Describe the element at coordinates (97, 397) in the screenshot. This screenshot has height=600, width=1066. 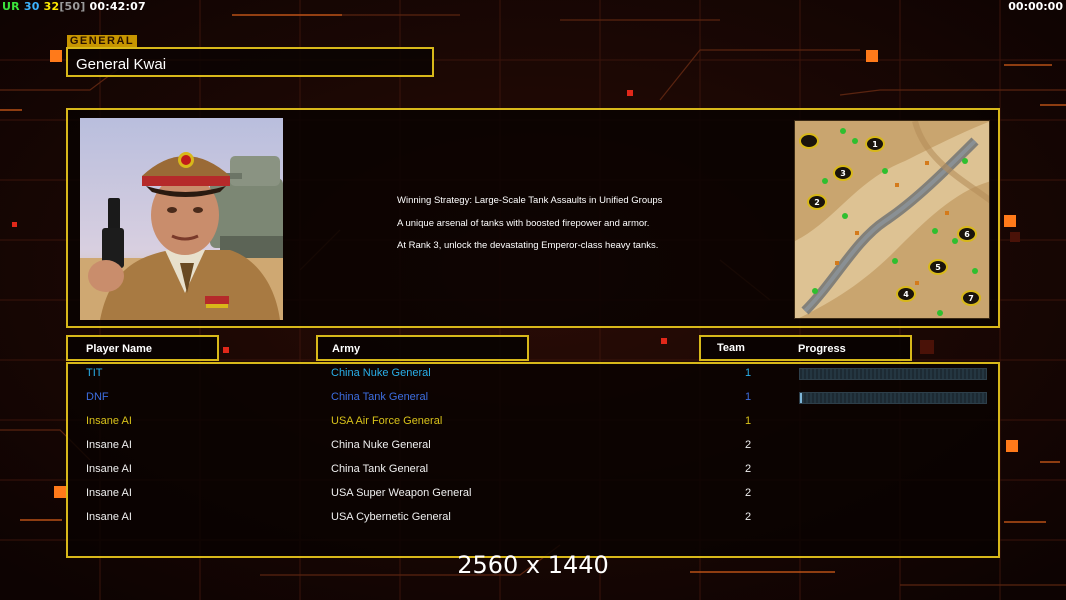
I see `player-name: DNF` at that location.